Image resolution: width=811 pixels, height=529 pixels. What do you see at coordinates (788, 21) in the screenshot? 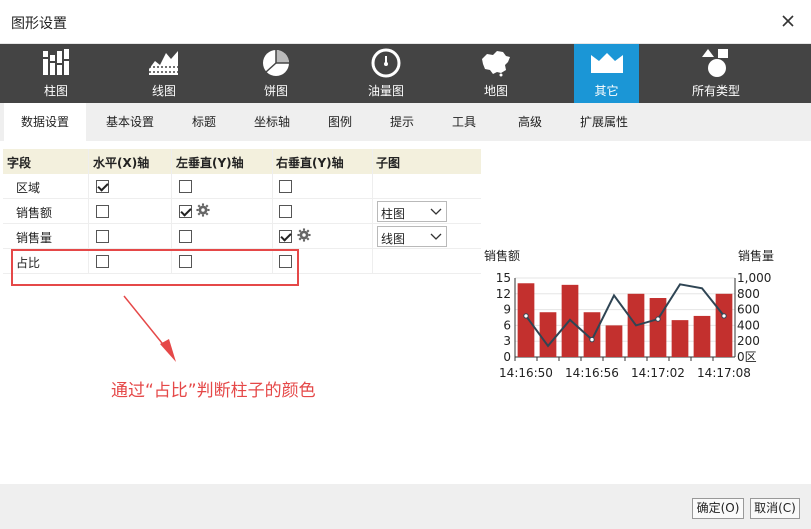
I see `close-icon` at bounding box center [788, 21].